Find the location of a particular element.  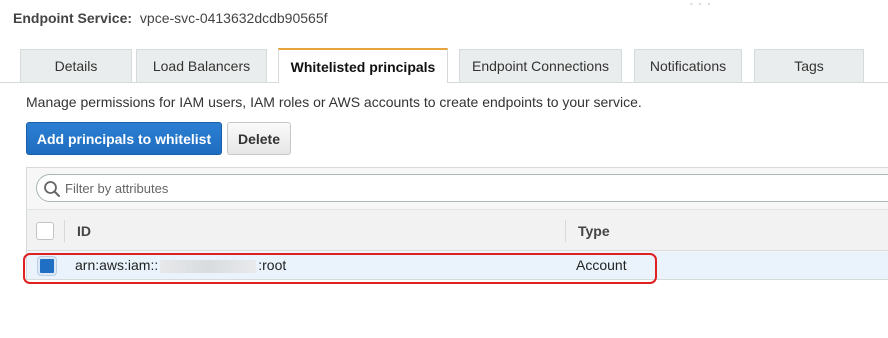

endpoint-service-id: vpce-svc-0413632dcdb90565f is located at coordinates (233, 18).